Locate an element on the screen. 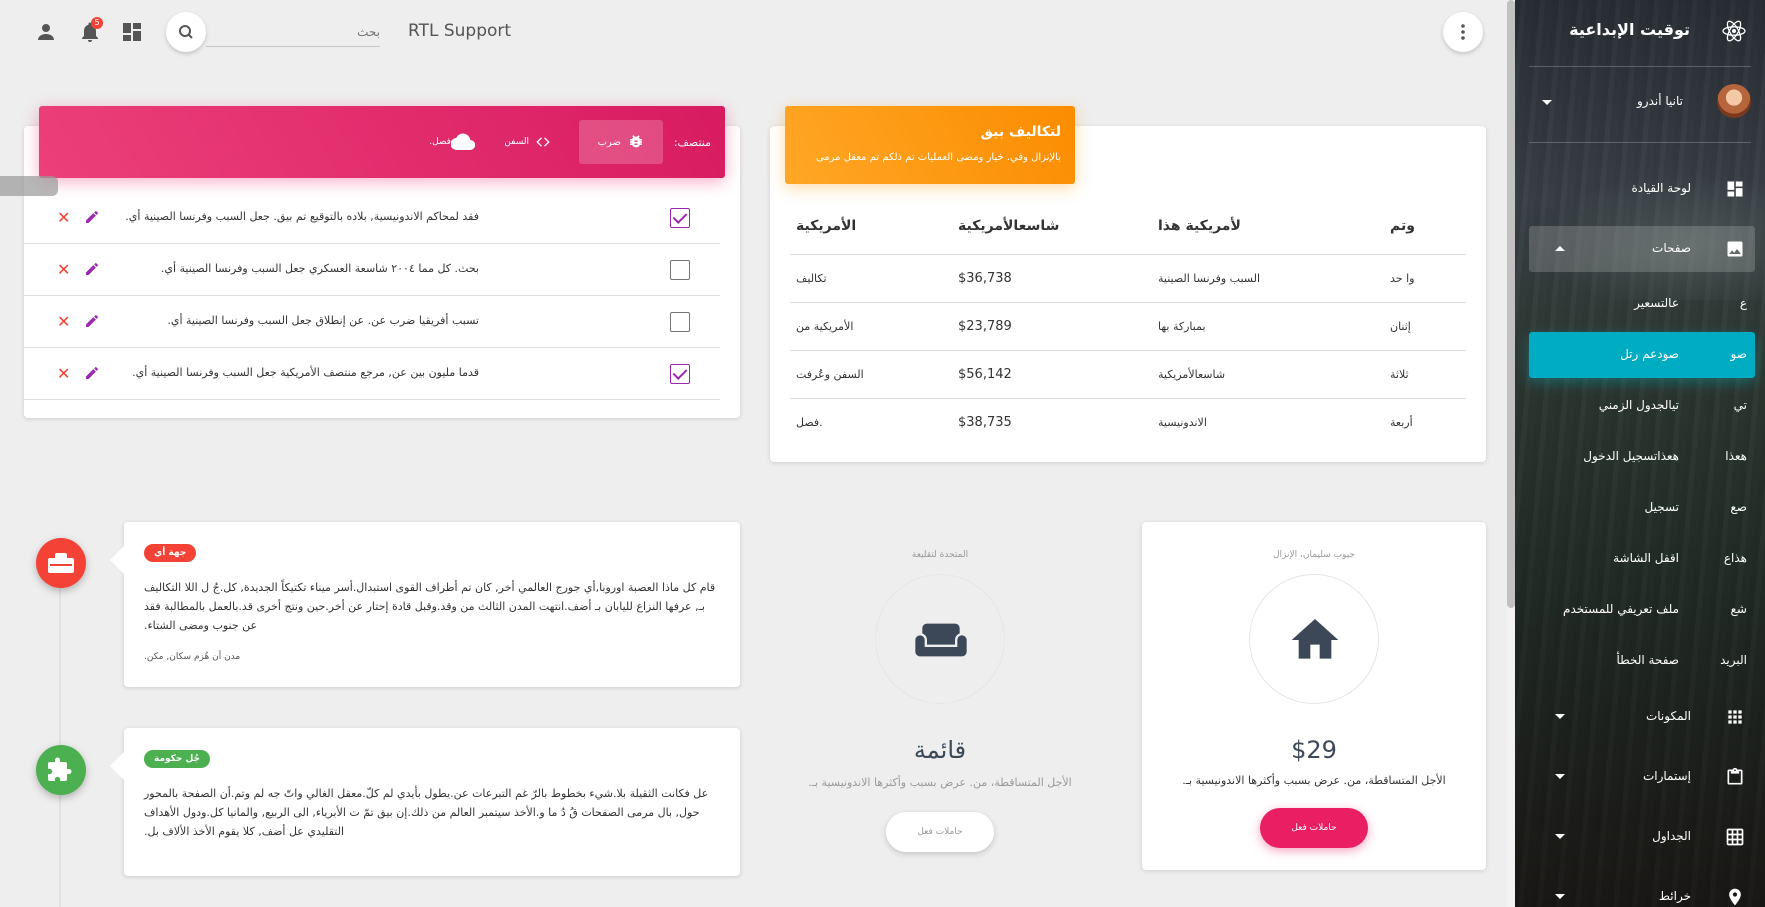  table-cell: $38,735 is located at coordinates (985, 422).